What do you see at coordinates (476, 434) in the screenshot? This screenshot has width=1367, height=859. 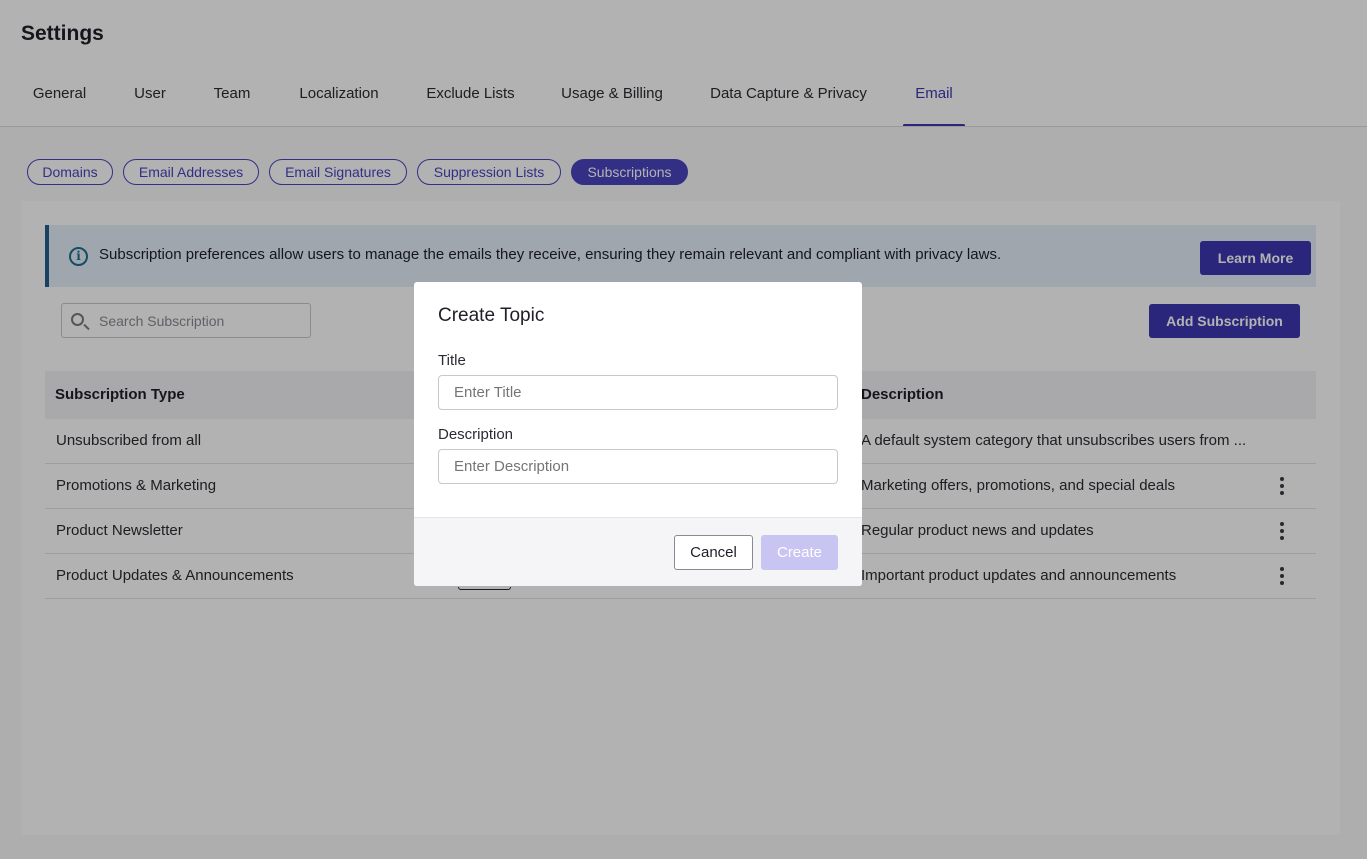 I see `description-field-label: Description` at bounding box center [476, 434].